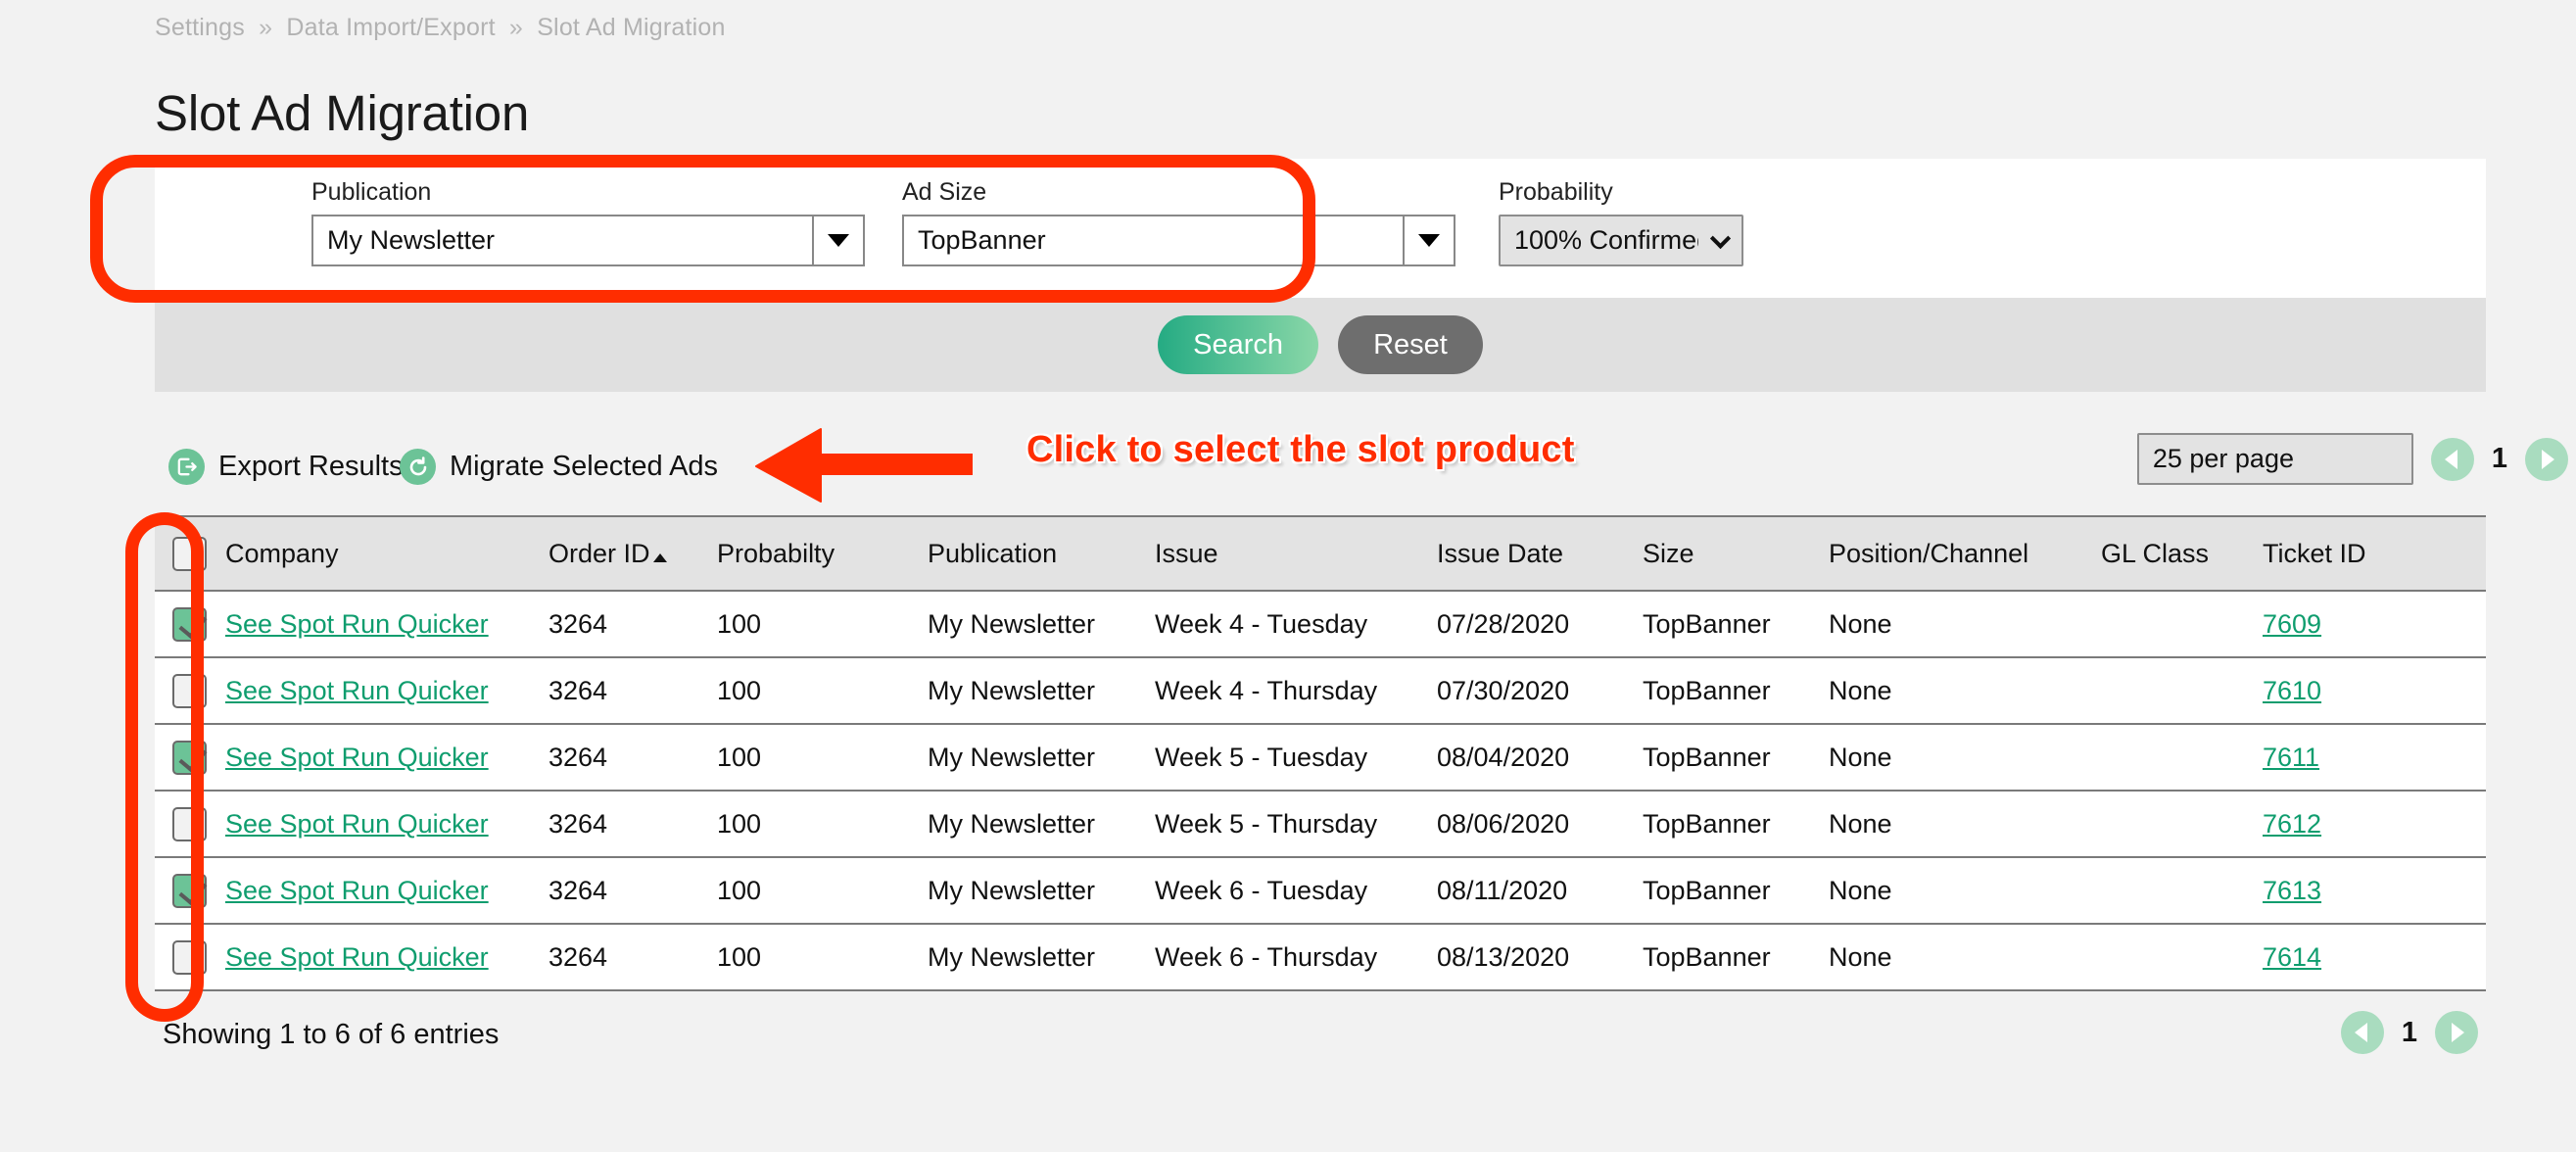 This screenshot has height=1152, width=2576. Describe the element at coordinates (1267, 690) in the screenshot. I see `issue: Week 4 - Thursday` at that location.